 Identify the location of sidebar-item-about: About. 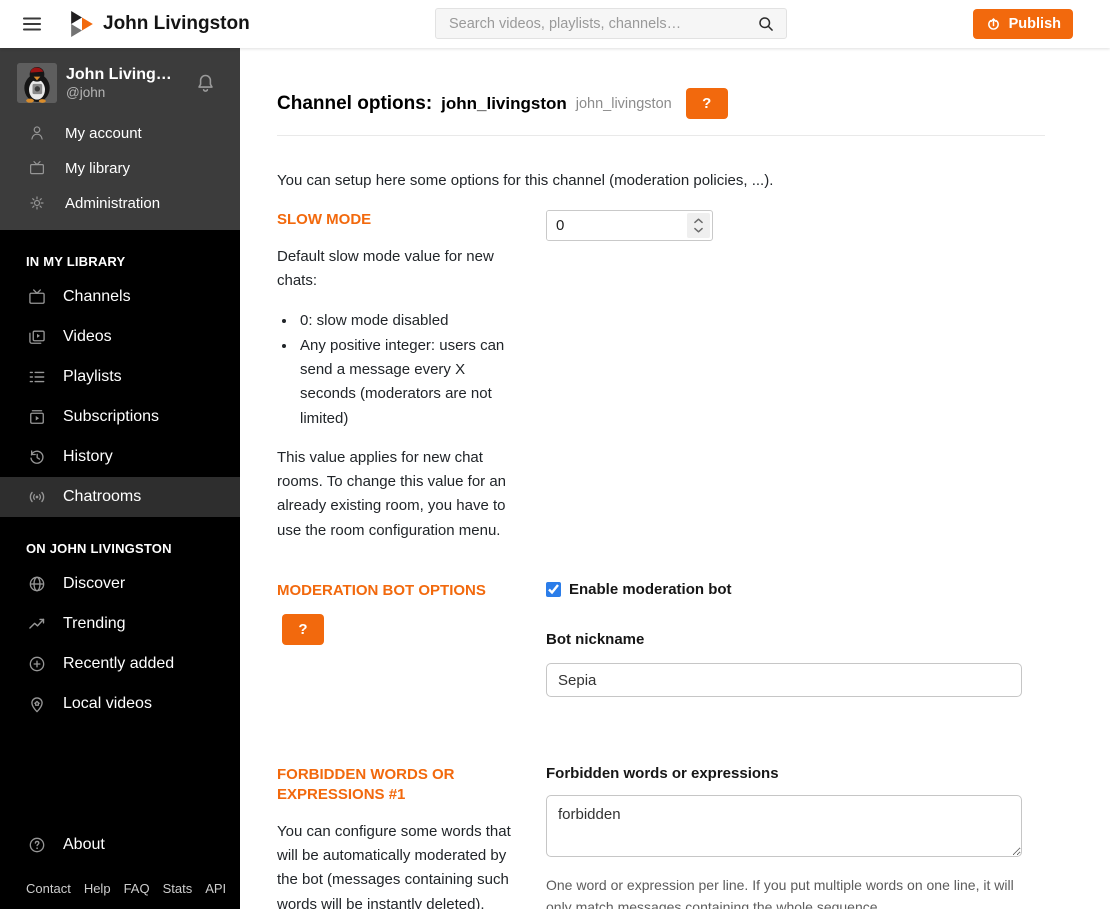
(120, 845).